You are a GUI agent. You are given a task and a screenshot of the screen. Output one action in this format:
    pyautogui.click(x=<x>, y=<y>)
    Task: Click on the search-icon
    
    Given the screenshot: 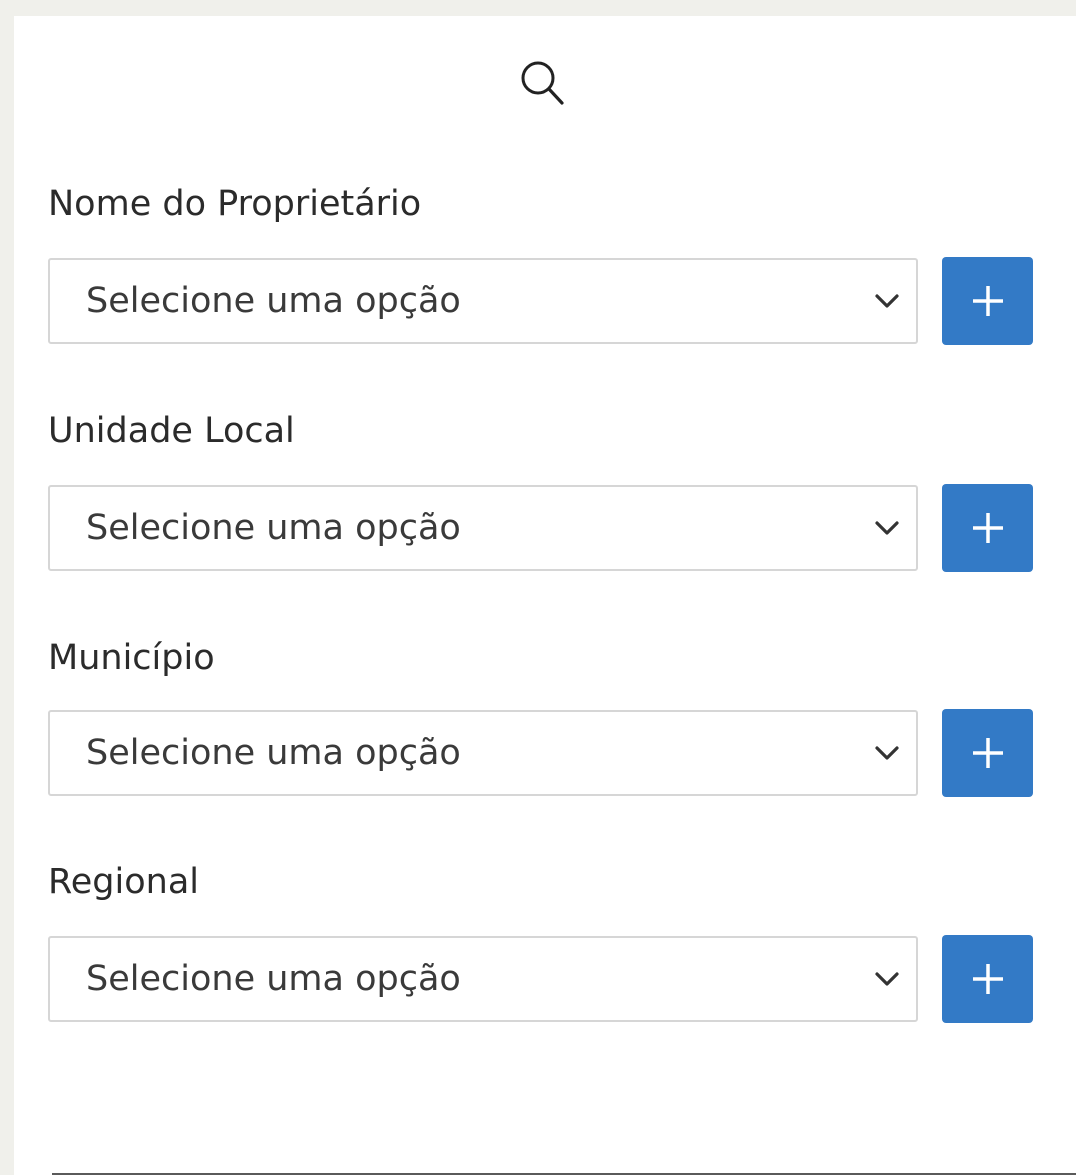 What is the action you would take?
    pyautogui.click(x=542, y=82)
    